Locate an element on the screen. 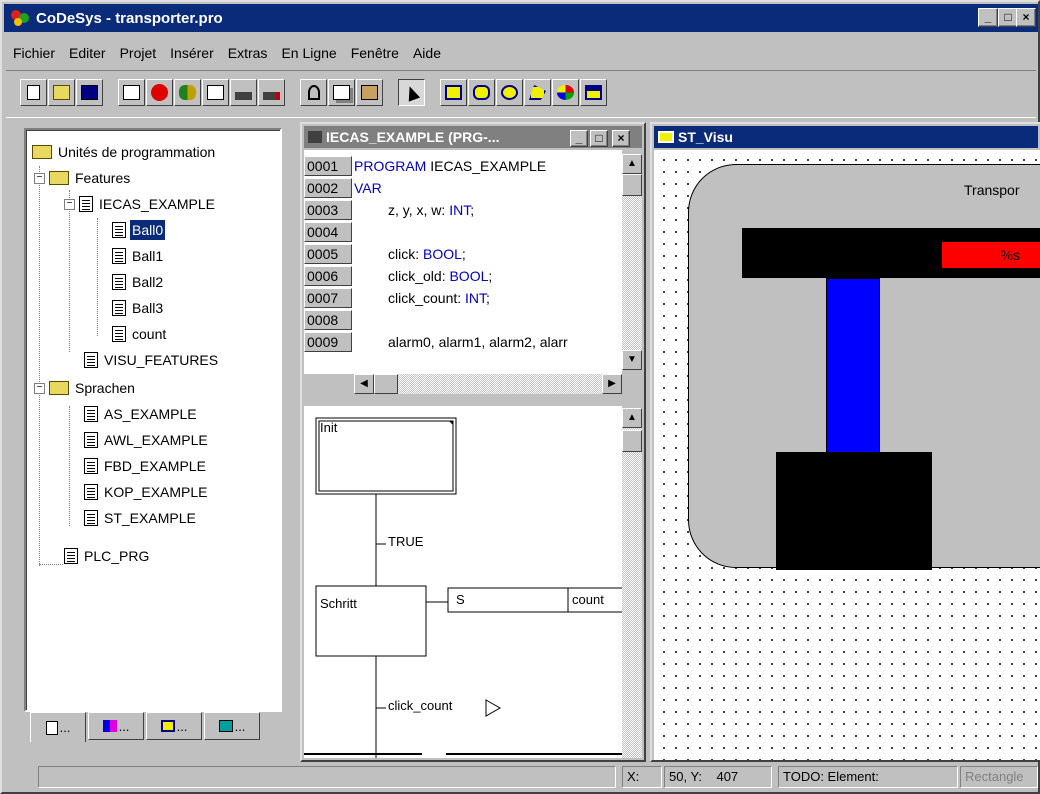  menu-fichier: Fichier is located at coordinates (34, 53).